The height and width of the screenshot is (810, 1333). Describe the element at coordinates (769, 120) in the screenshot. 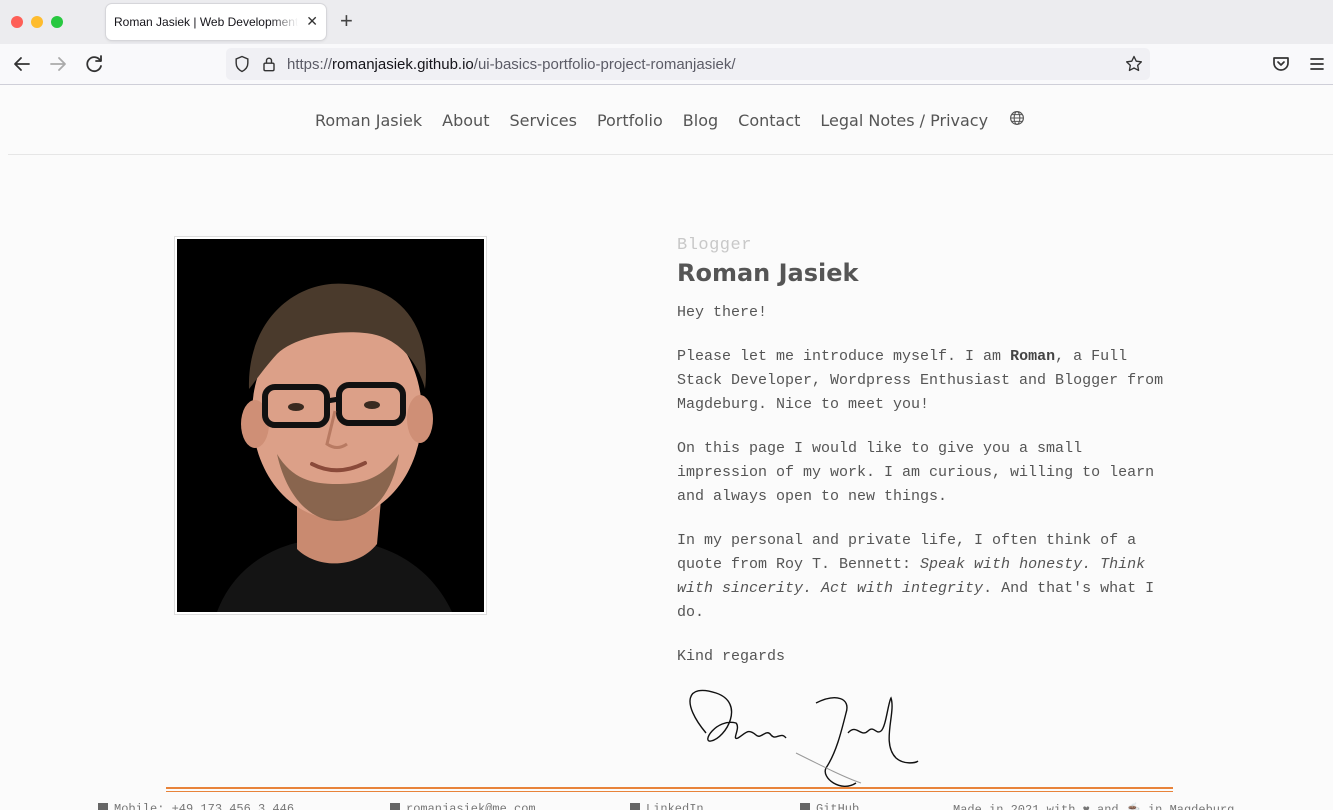

I see `nav-item-contact: Contact` at that location.